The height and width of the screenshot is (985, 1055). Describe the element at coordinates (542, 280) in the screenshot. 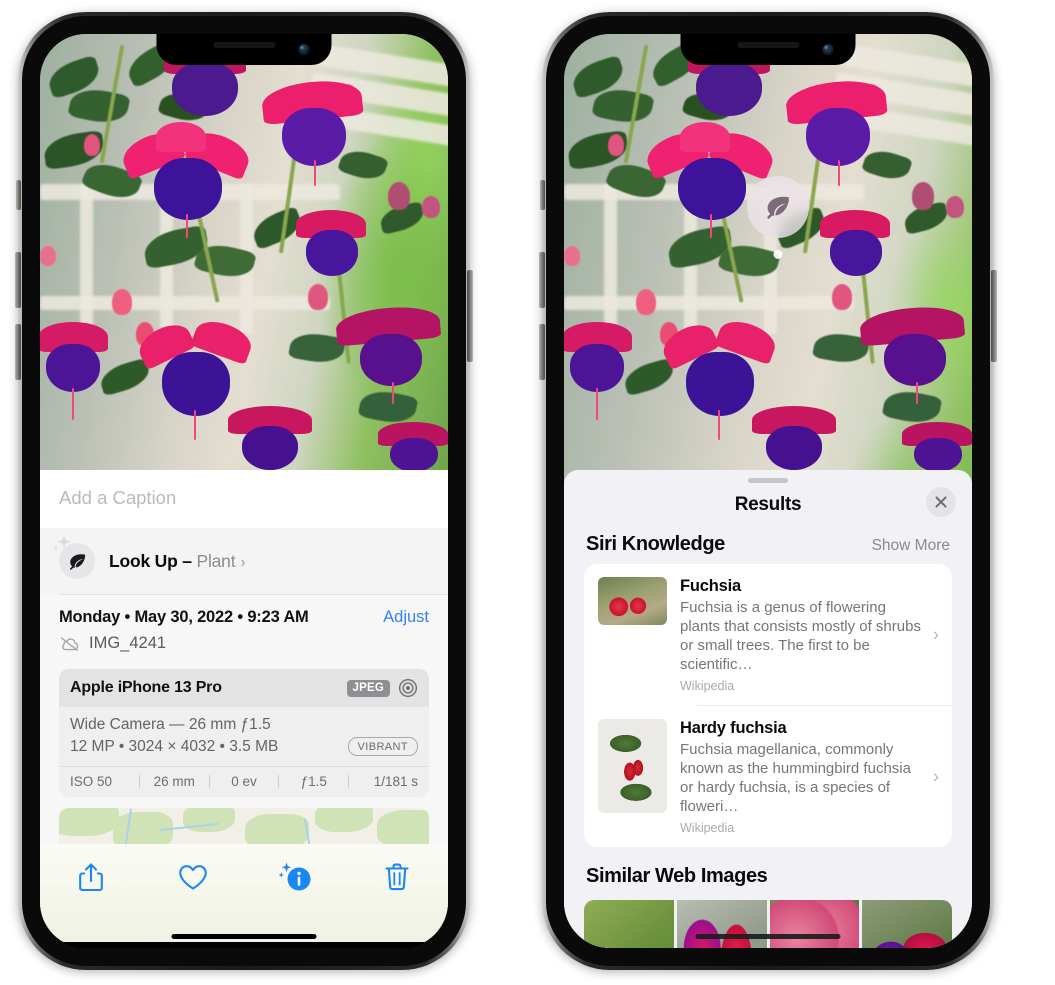

I see `volume-up-button-right` at that location.